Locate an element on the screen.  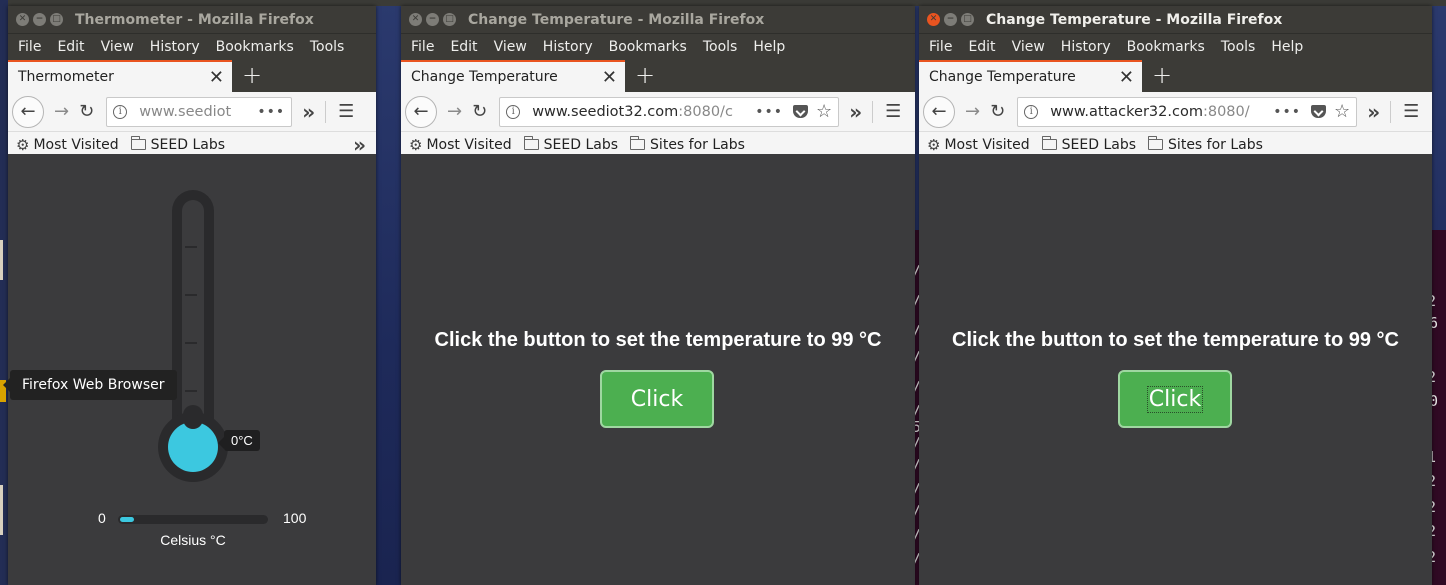
slider-max-label: 100 is located at coordinates (295, 518).